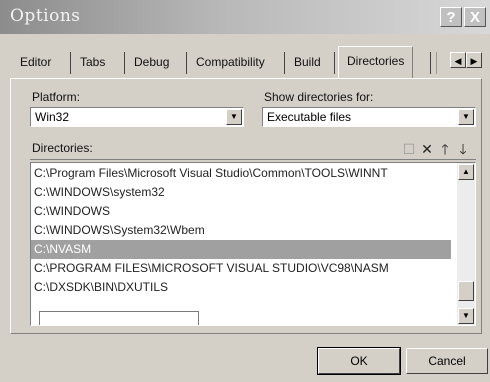 The image size is (490, 382). What do you see at coordinates (445, 151) in the screenshot?
I see `move-up-icon: 🡑` at bounding box center [445, 151].